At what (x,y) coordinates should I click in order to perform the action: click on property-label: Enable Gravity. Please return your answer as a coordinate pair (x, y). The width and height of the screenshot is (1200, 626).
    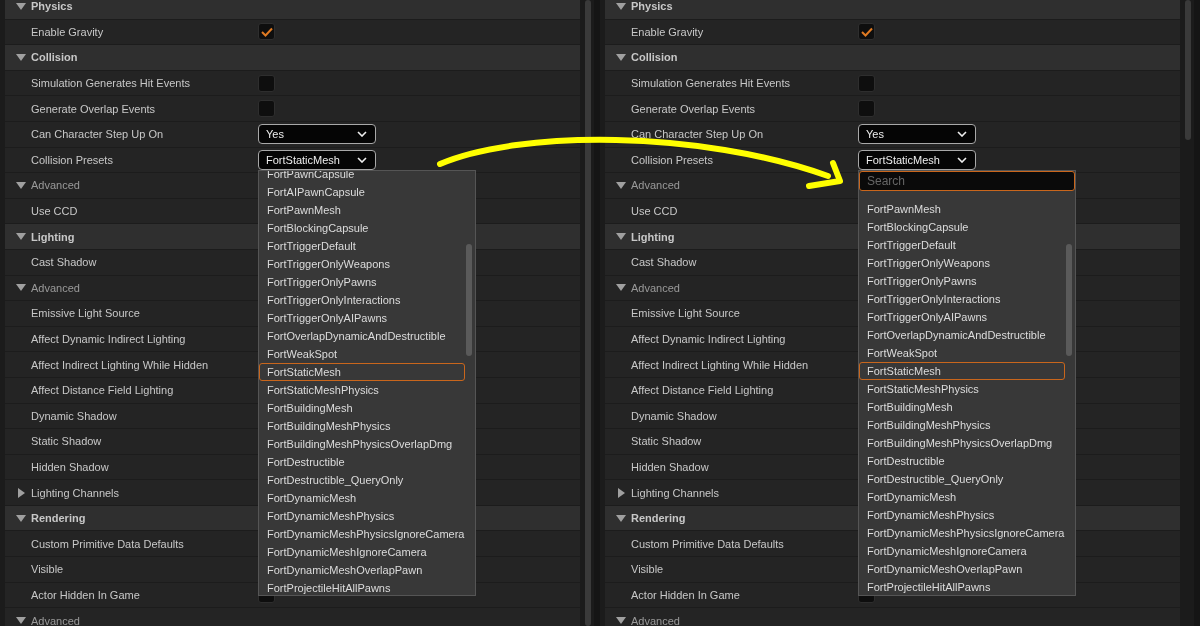
    Looking at the image, I should click on (667, 31).